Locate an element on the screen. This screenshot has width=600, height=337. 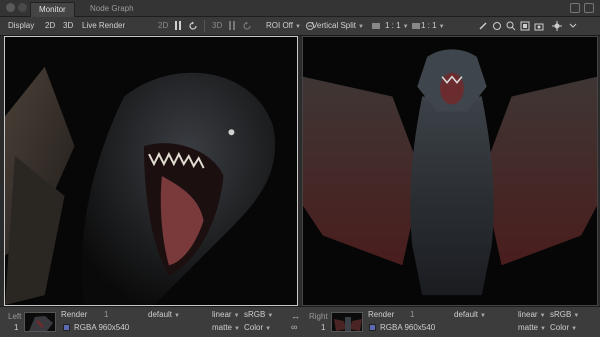
panel-options-icon is located at coordinates (22, 7).